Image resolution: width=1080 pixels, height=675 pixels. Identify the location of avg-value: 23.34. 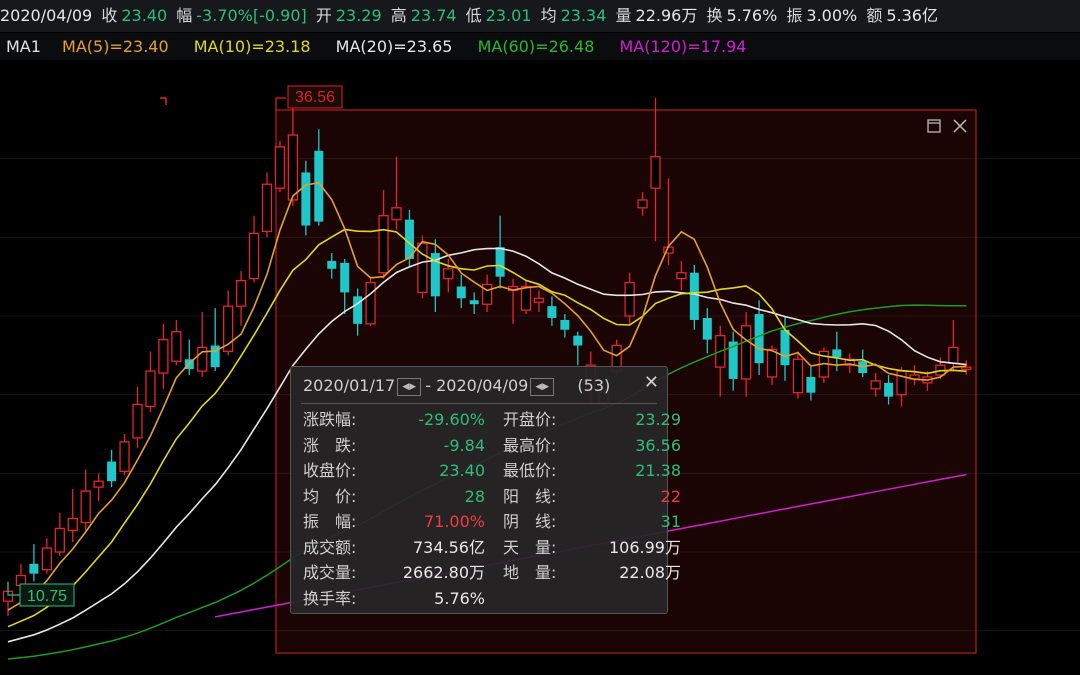
(583, 15).